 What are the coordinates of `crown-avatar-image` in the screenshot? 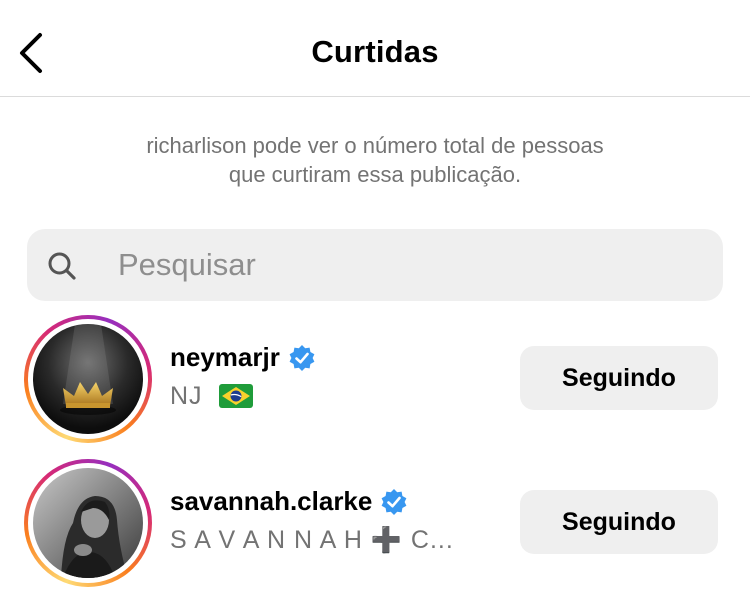 It's located at (88, 379).